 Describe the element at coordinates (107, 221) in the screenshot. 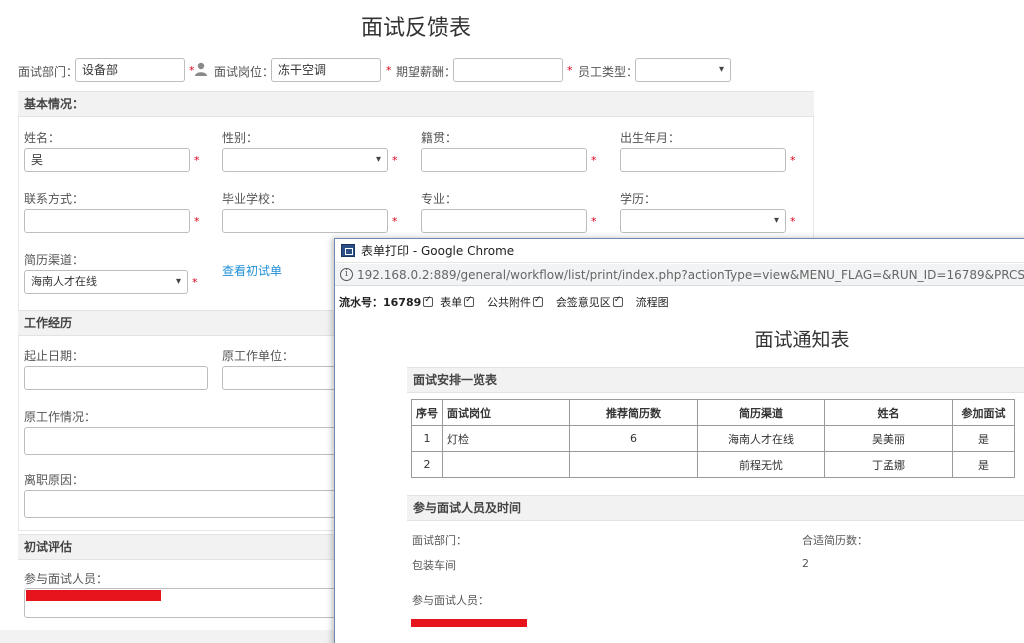

I see `contact-input` at that location.